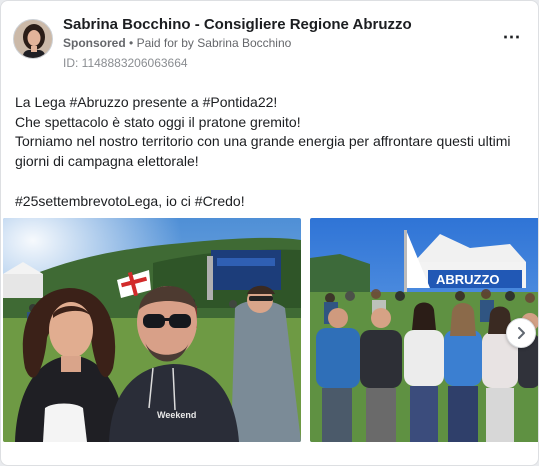  Describe the element at coordinates (176, 415) in the screenshot. I see `shirt-text: Weekend` at that location.